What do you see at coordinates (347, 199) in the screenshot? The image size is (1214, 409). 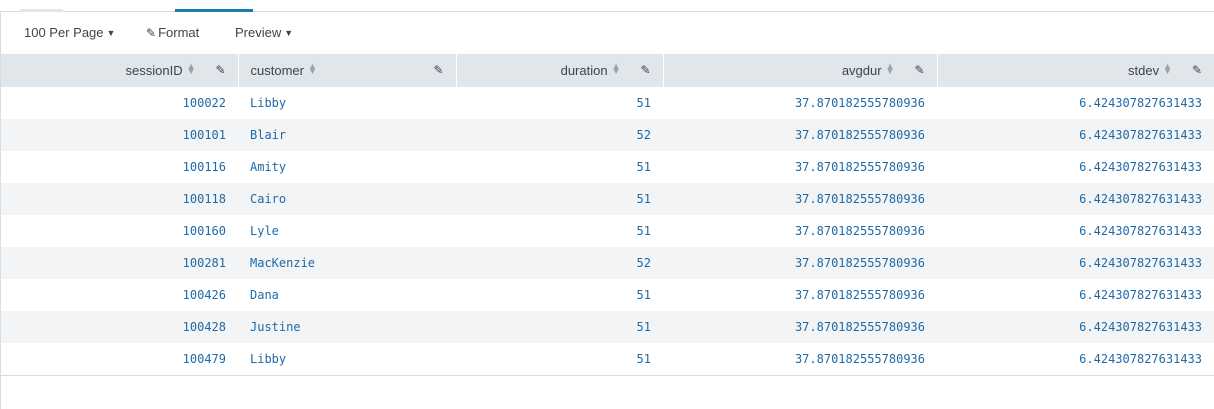 I see `customer-cell: Cairo` at bounding box center [347, 199].